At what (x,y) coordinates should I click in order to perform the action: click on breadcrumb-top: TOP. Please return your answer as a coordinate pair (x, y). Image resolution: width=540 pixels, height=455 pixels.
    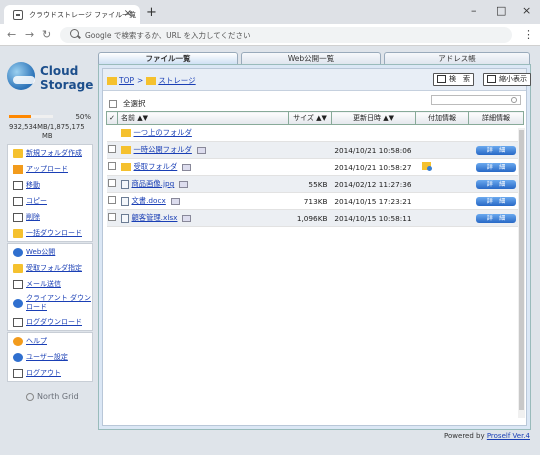
    Looking at the image, I should click on (126, 80).